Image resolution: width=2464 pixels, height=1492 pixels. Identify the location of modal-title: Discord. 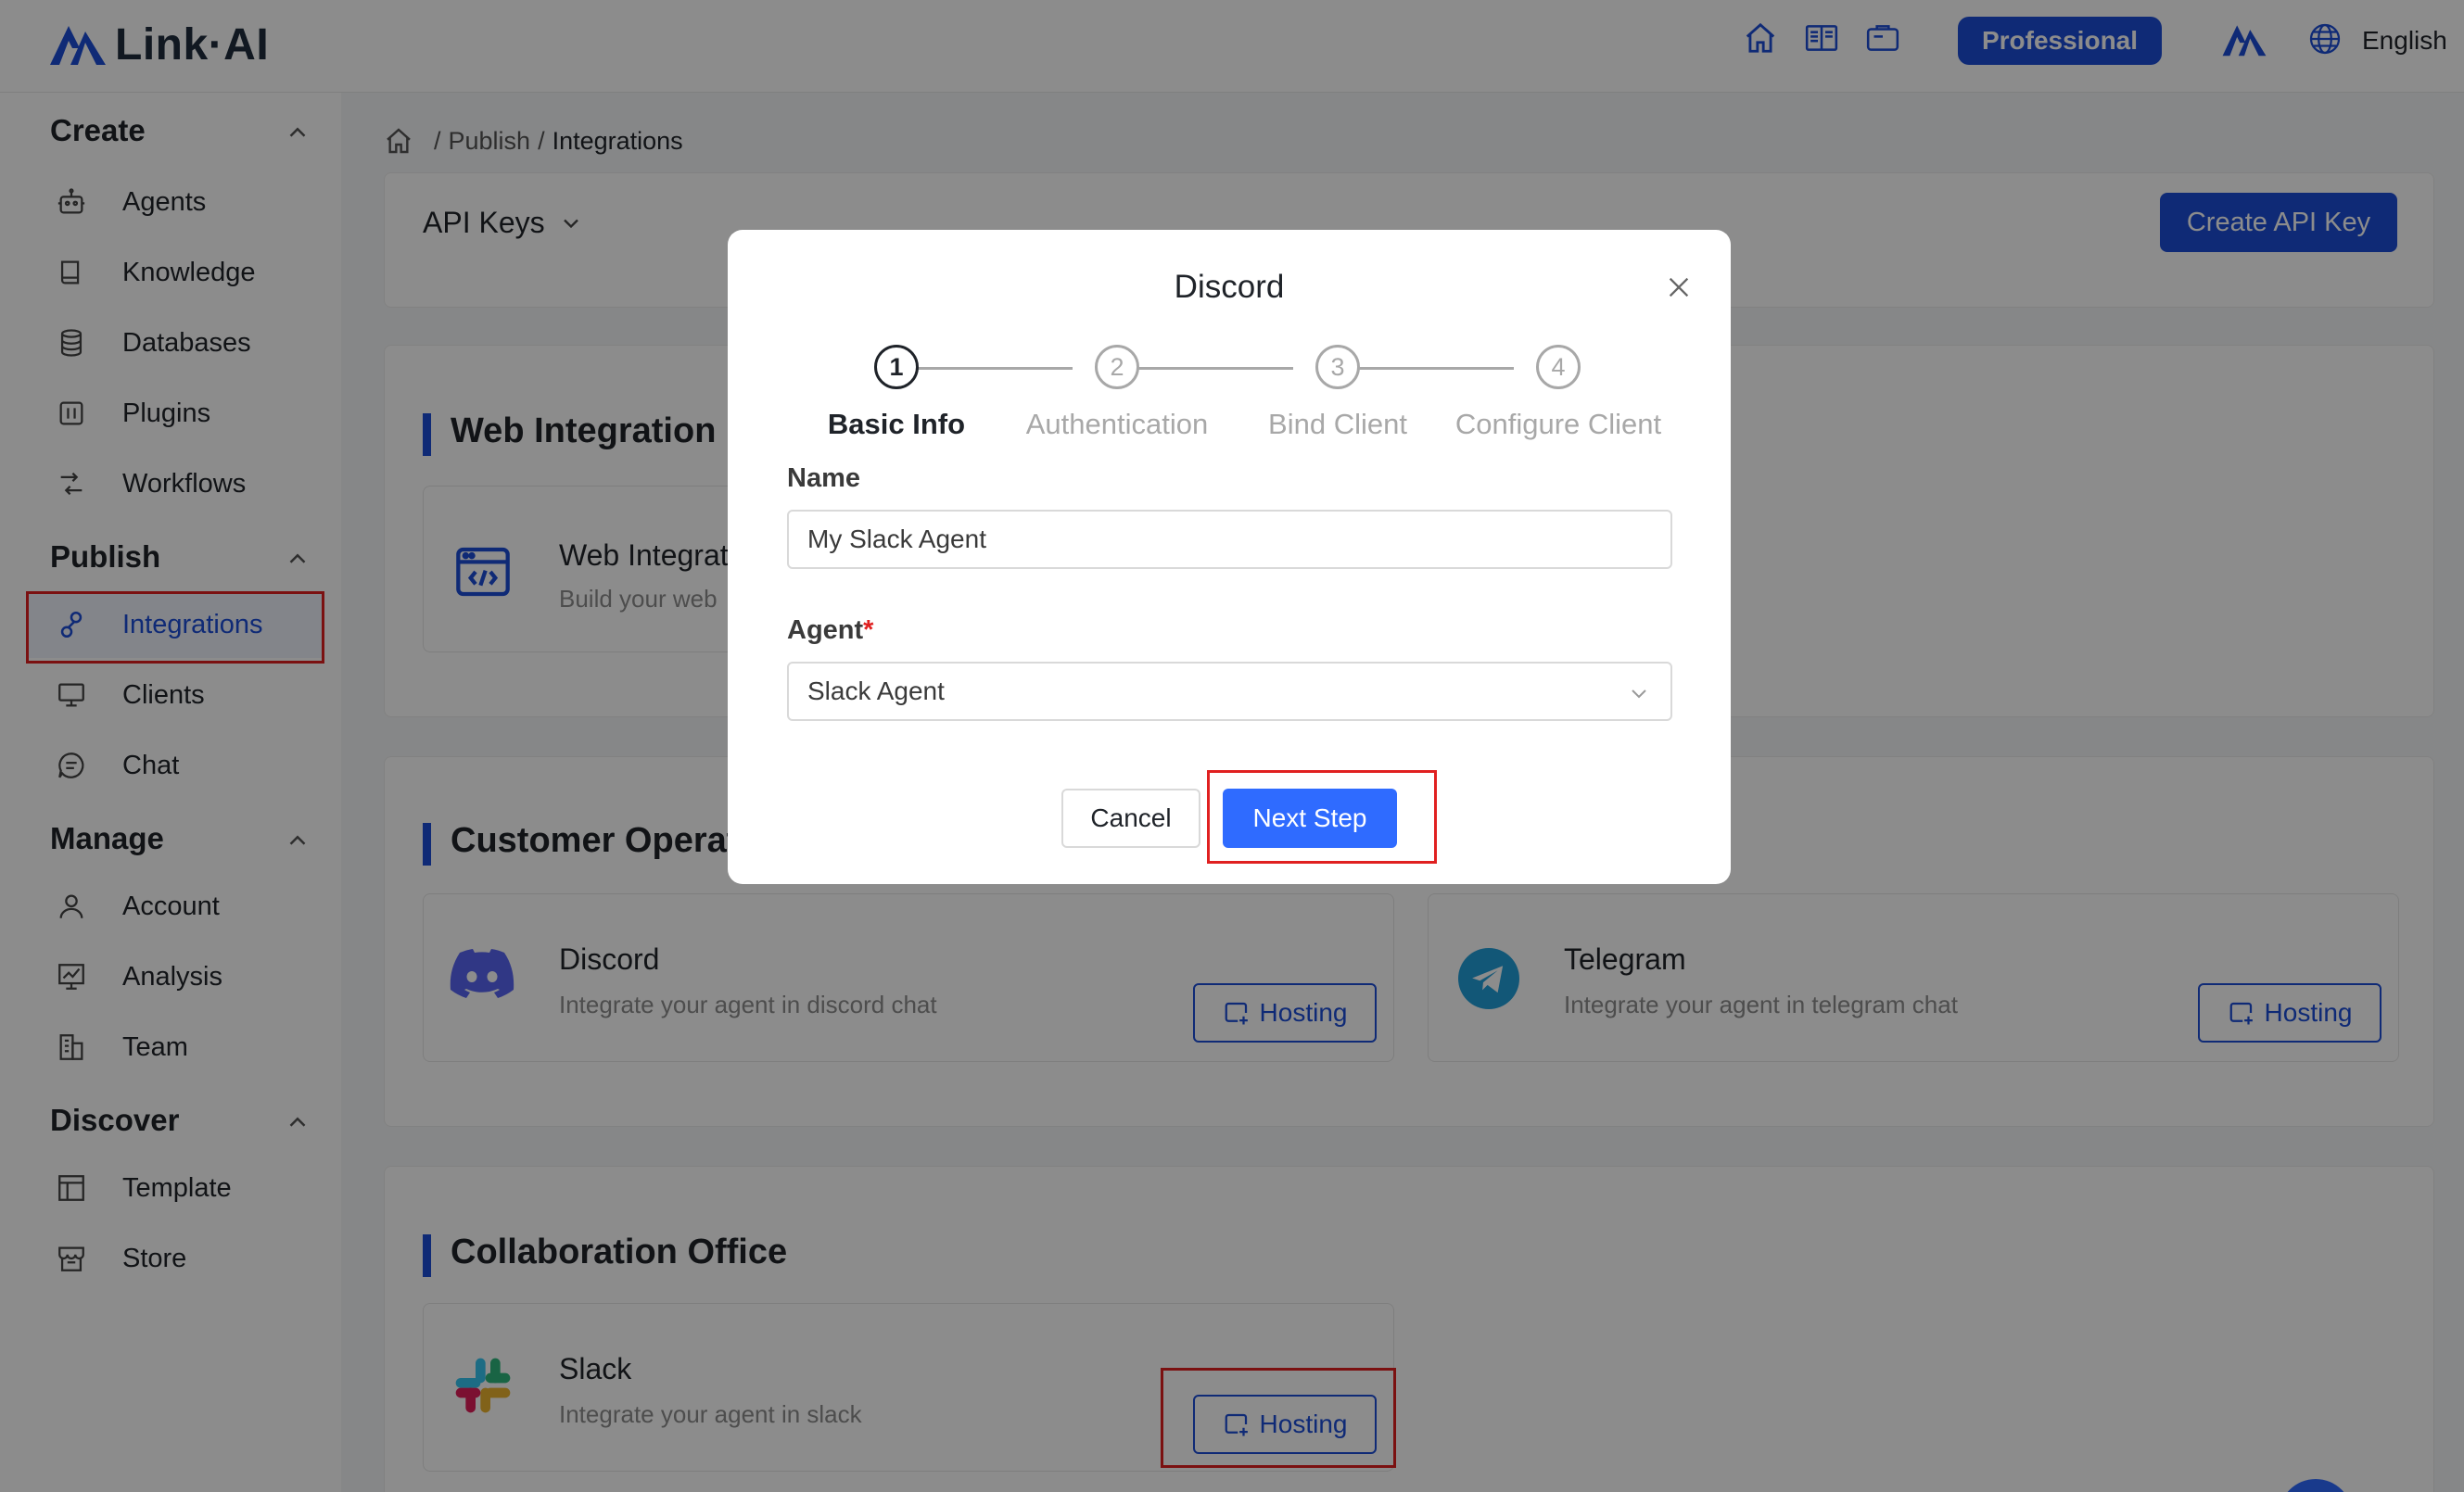
(1229, 287).